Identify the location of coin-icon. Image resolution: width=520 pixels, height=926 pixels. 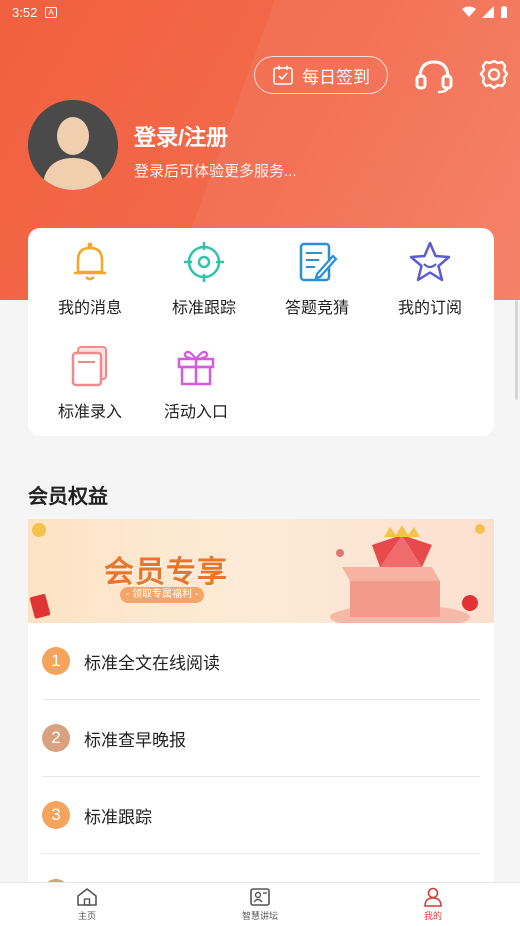
(39, 530).